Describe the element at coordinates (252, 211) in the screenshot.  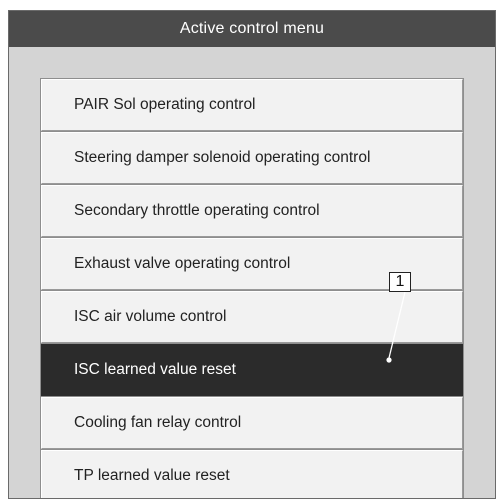
I see `menu-item-secondary-throttle-operating-control: Secondary throttle operating control` at that location.